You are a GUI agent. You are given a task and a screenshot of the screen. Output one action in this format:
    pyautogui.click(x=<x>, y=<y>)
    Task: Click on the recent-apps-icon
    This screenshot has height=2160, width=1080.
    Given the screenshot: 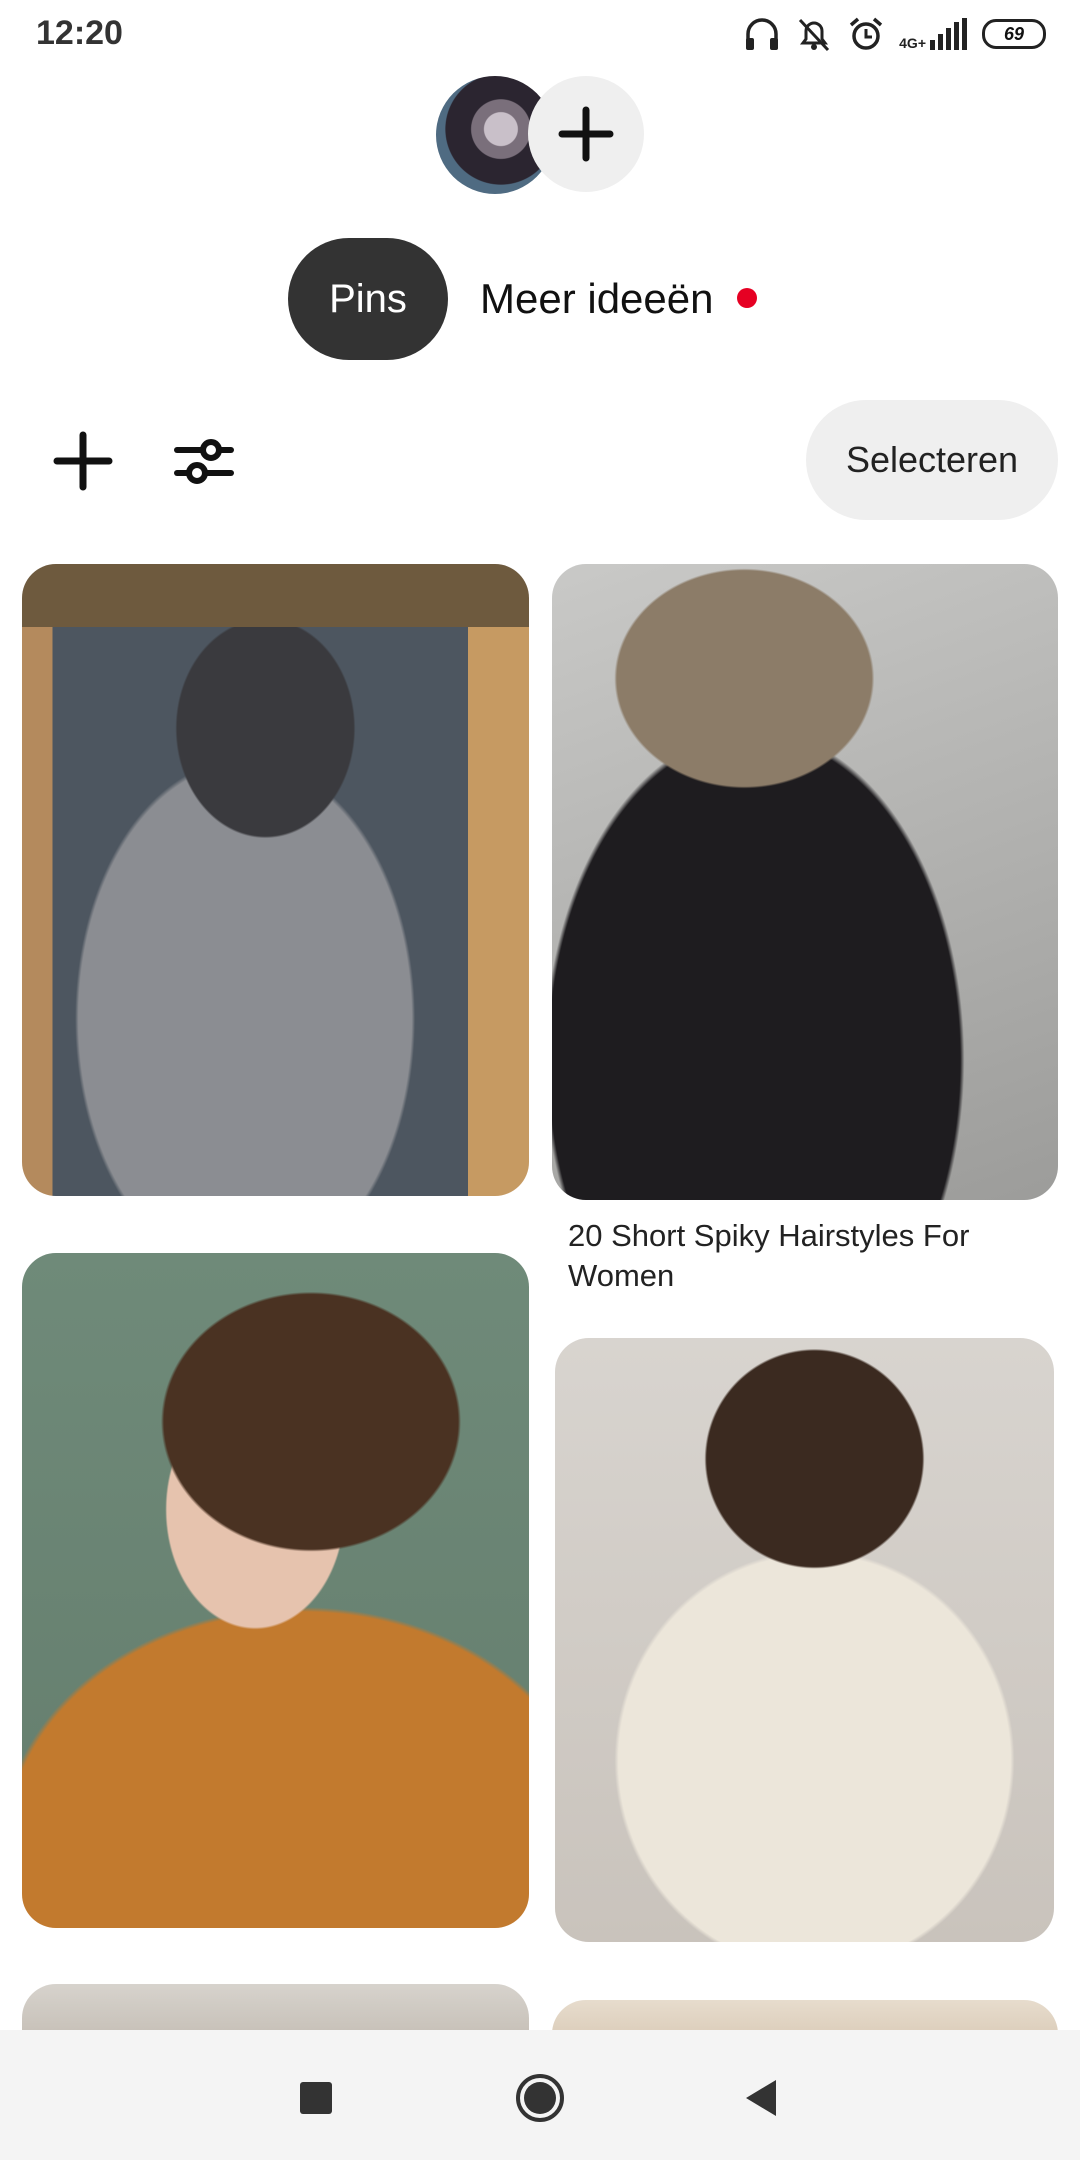 What is the action you would take?
    pyautogui.click(x=316, y=2098)
    